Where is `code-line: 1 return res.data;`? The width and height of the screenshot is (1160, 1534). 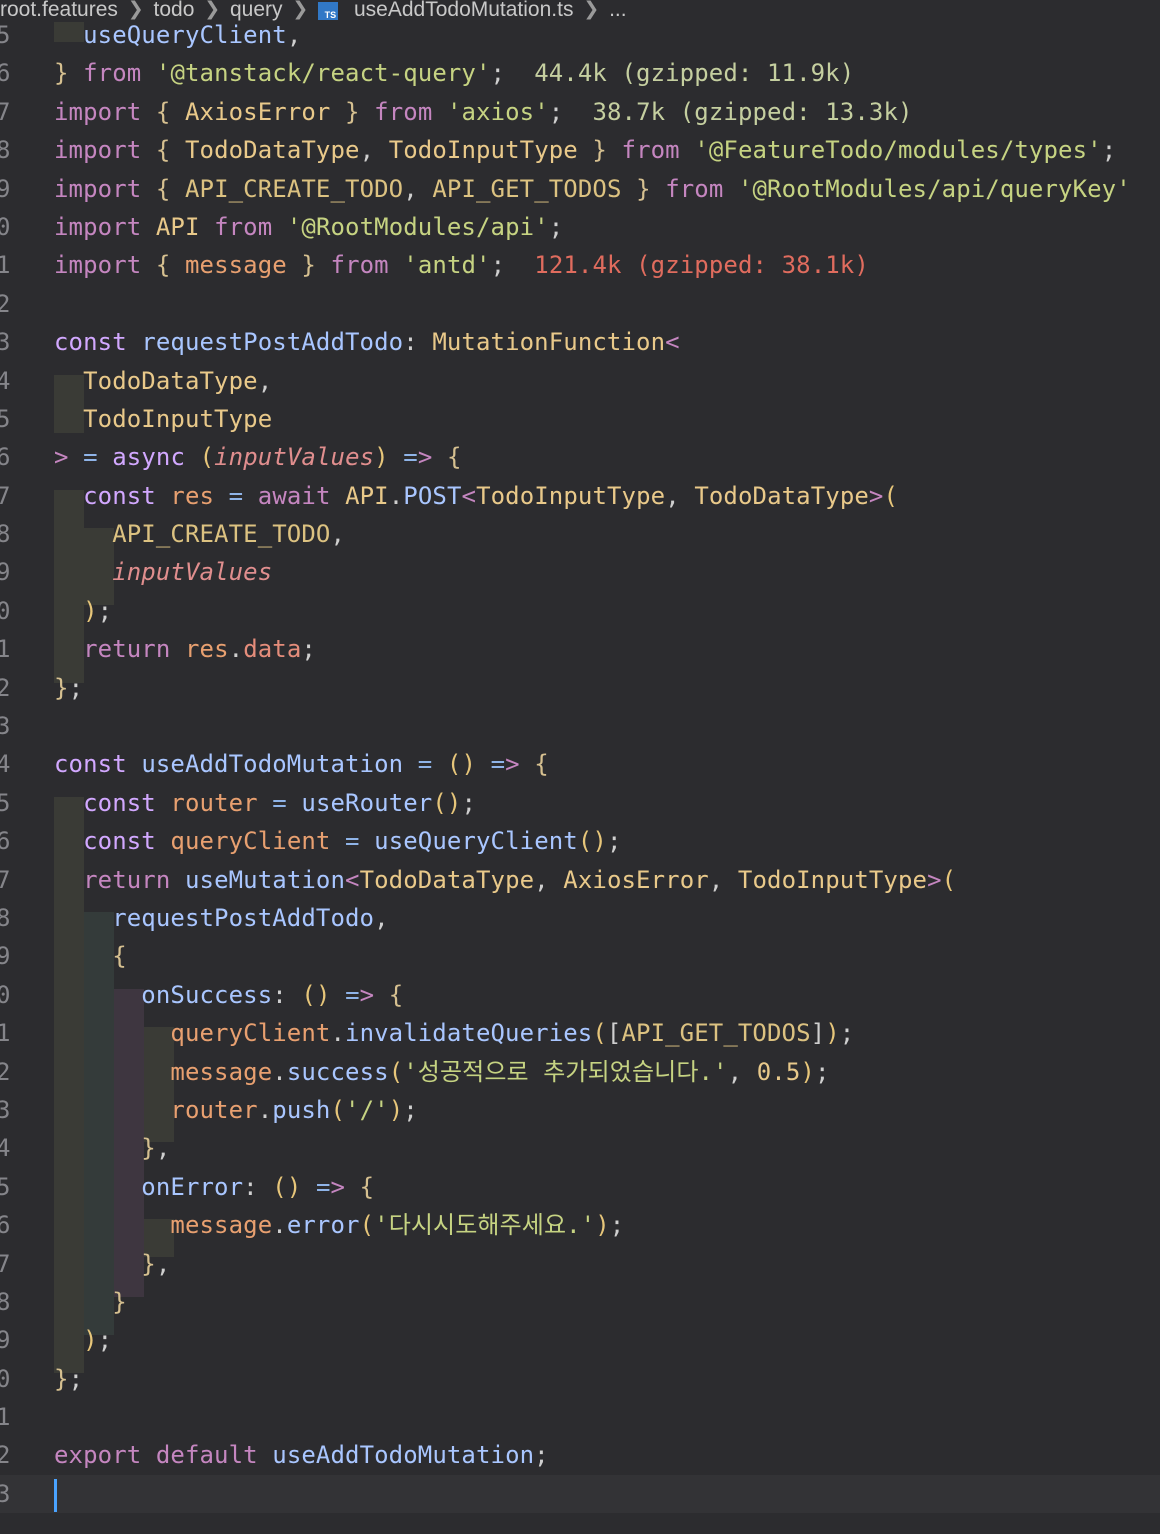
code-line: 1 return res.data; is located at coordinates (580, 649).